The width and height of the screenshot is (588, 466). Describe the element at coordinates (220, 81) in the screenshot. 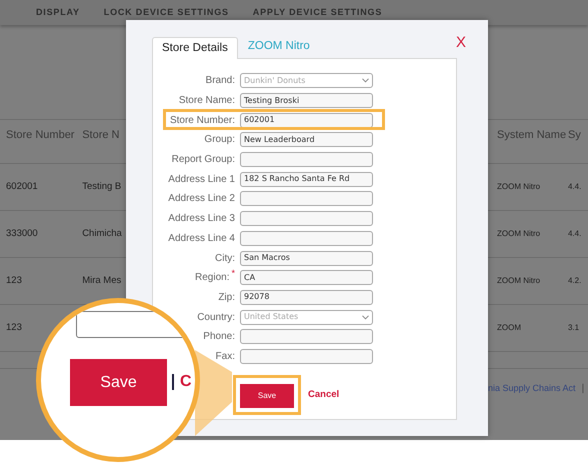

I see `field-label: Brand:` at that location.